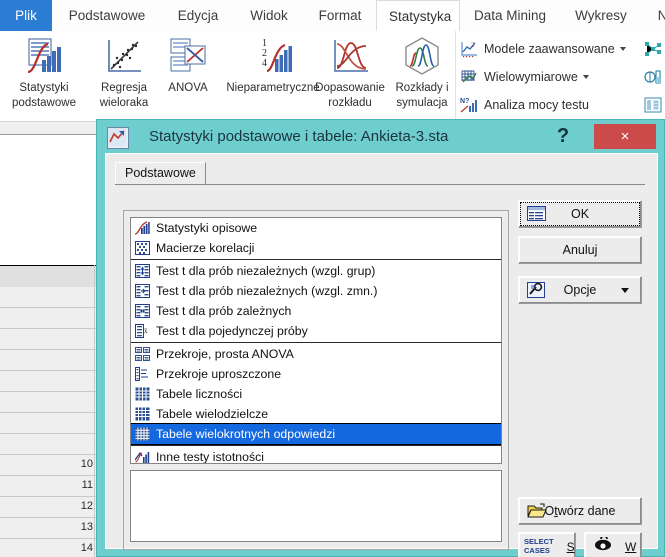 The width and height of the screenshot is (665, 557). Describe the element at coordinates (537, 511) in the screenshot. I see `open-folder-icon` at that location.